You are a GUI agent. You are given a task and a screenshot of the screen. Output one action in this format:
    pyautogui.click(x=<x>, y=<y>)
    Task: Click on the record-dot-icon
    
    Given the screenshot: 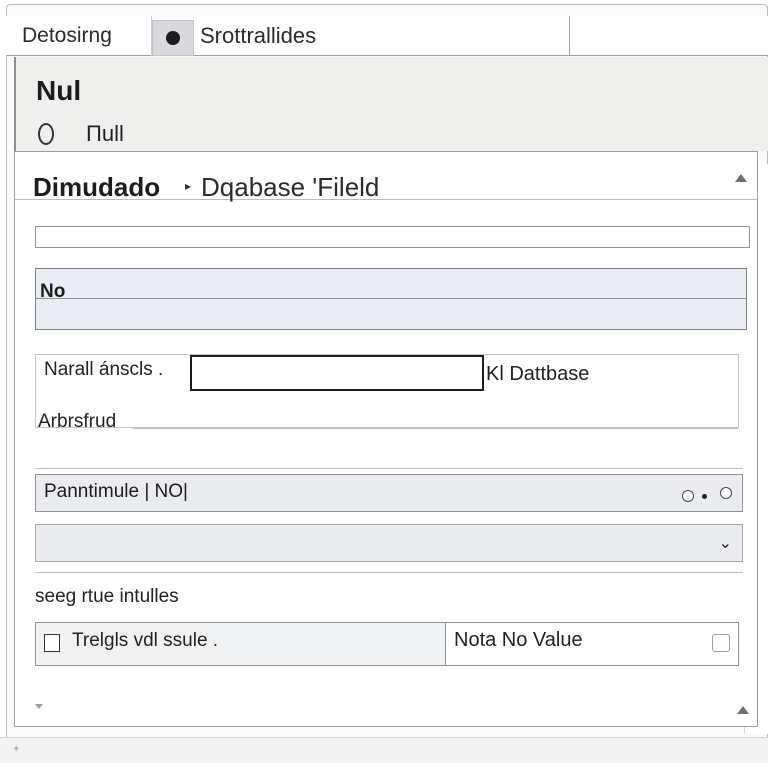 What is the action you would take?
    pyautogui.click(x=173, y=38)
    